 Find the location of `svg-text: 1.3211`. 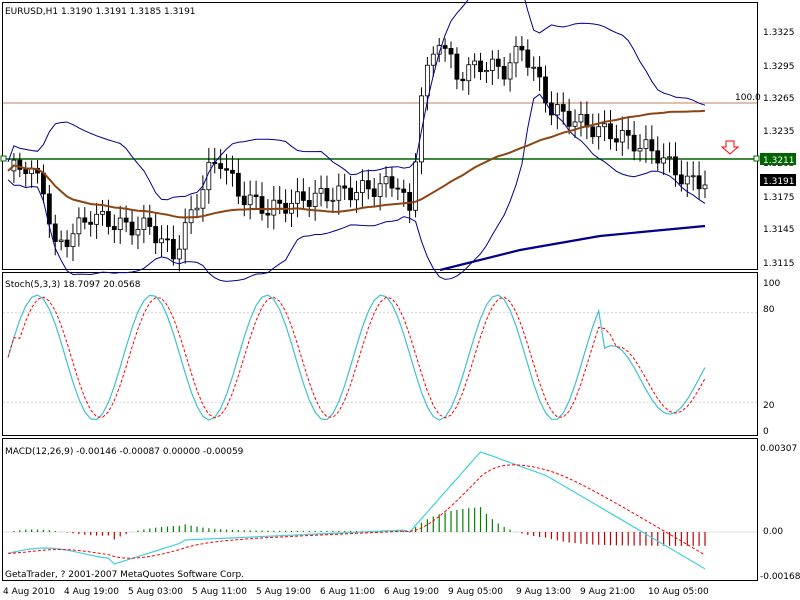

svg-text: 1.3211 is located at coordinates (779, 161).